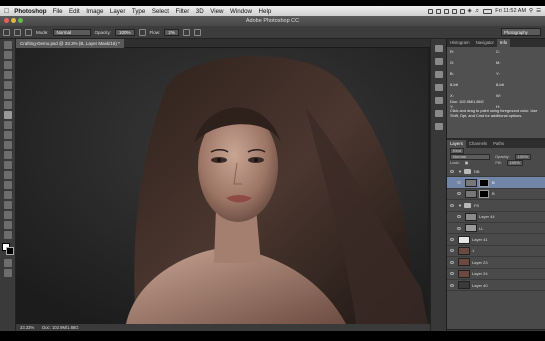  What do you see at coordinates (503, 43) in the screenshot?
I see `tab-info: Info` at bounding box center [503, 43].